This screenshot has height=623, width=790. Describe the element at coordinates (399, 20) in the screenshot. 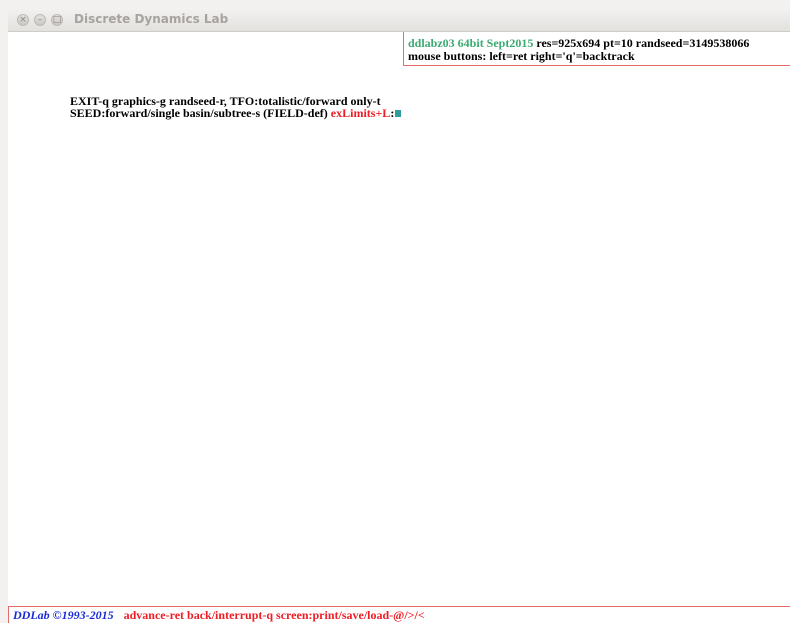

I see `window-titlebar: × – □ Discrete Dynamics Lab` at that location.